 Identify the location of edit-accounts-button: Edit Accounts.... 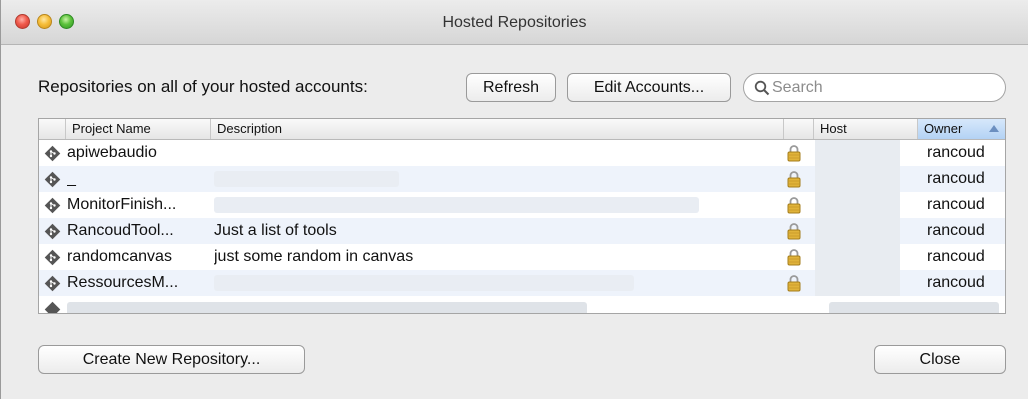
(649, 87).